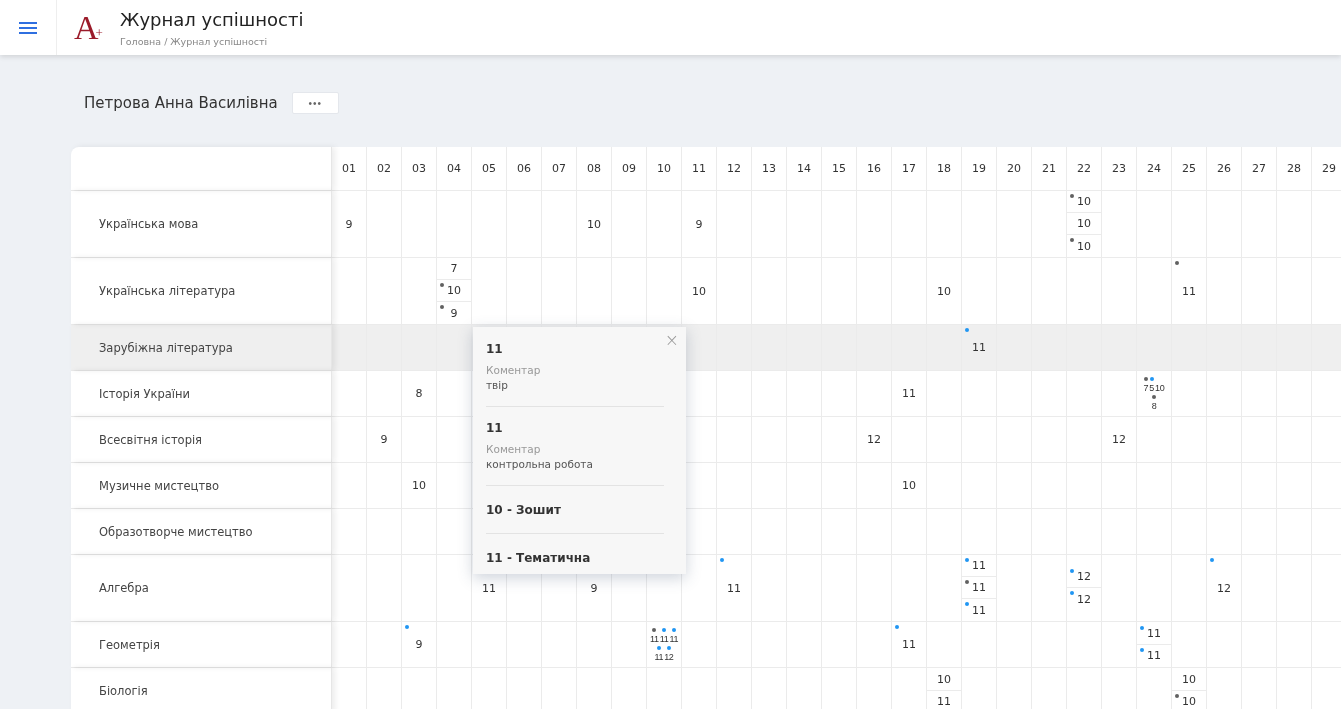 The height and width of the screenshot is (709, 1341). Describe the element at coordinates (1014, 168) in the screenshot. I see `day-header: 20` at that location.